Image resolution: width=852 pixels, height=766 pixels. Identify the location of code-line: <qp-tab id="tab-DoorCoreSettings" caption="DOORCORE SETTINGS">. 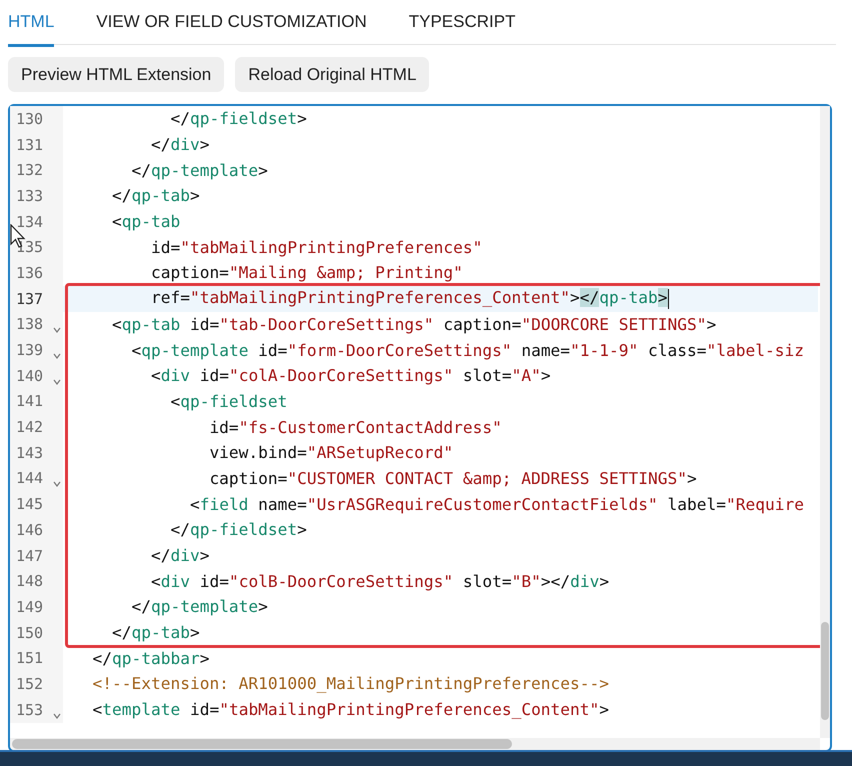
(413, 324).